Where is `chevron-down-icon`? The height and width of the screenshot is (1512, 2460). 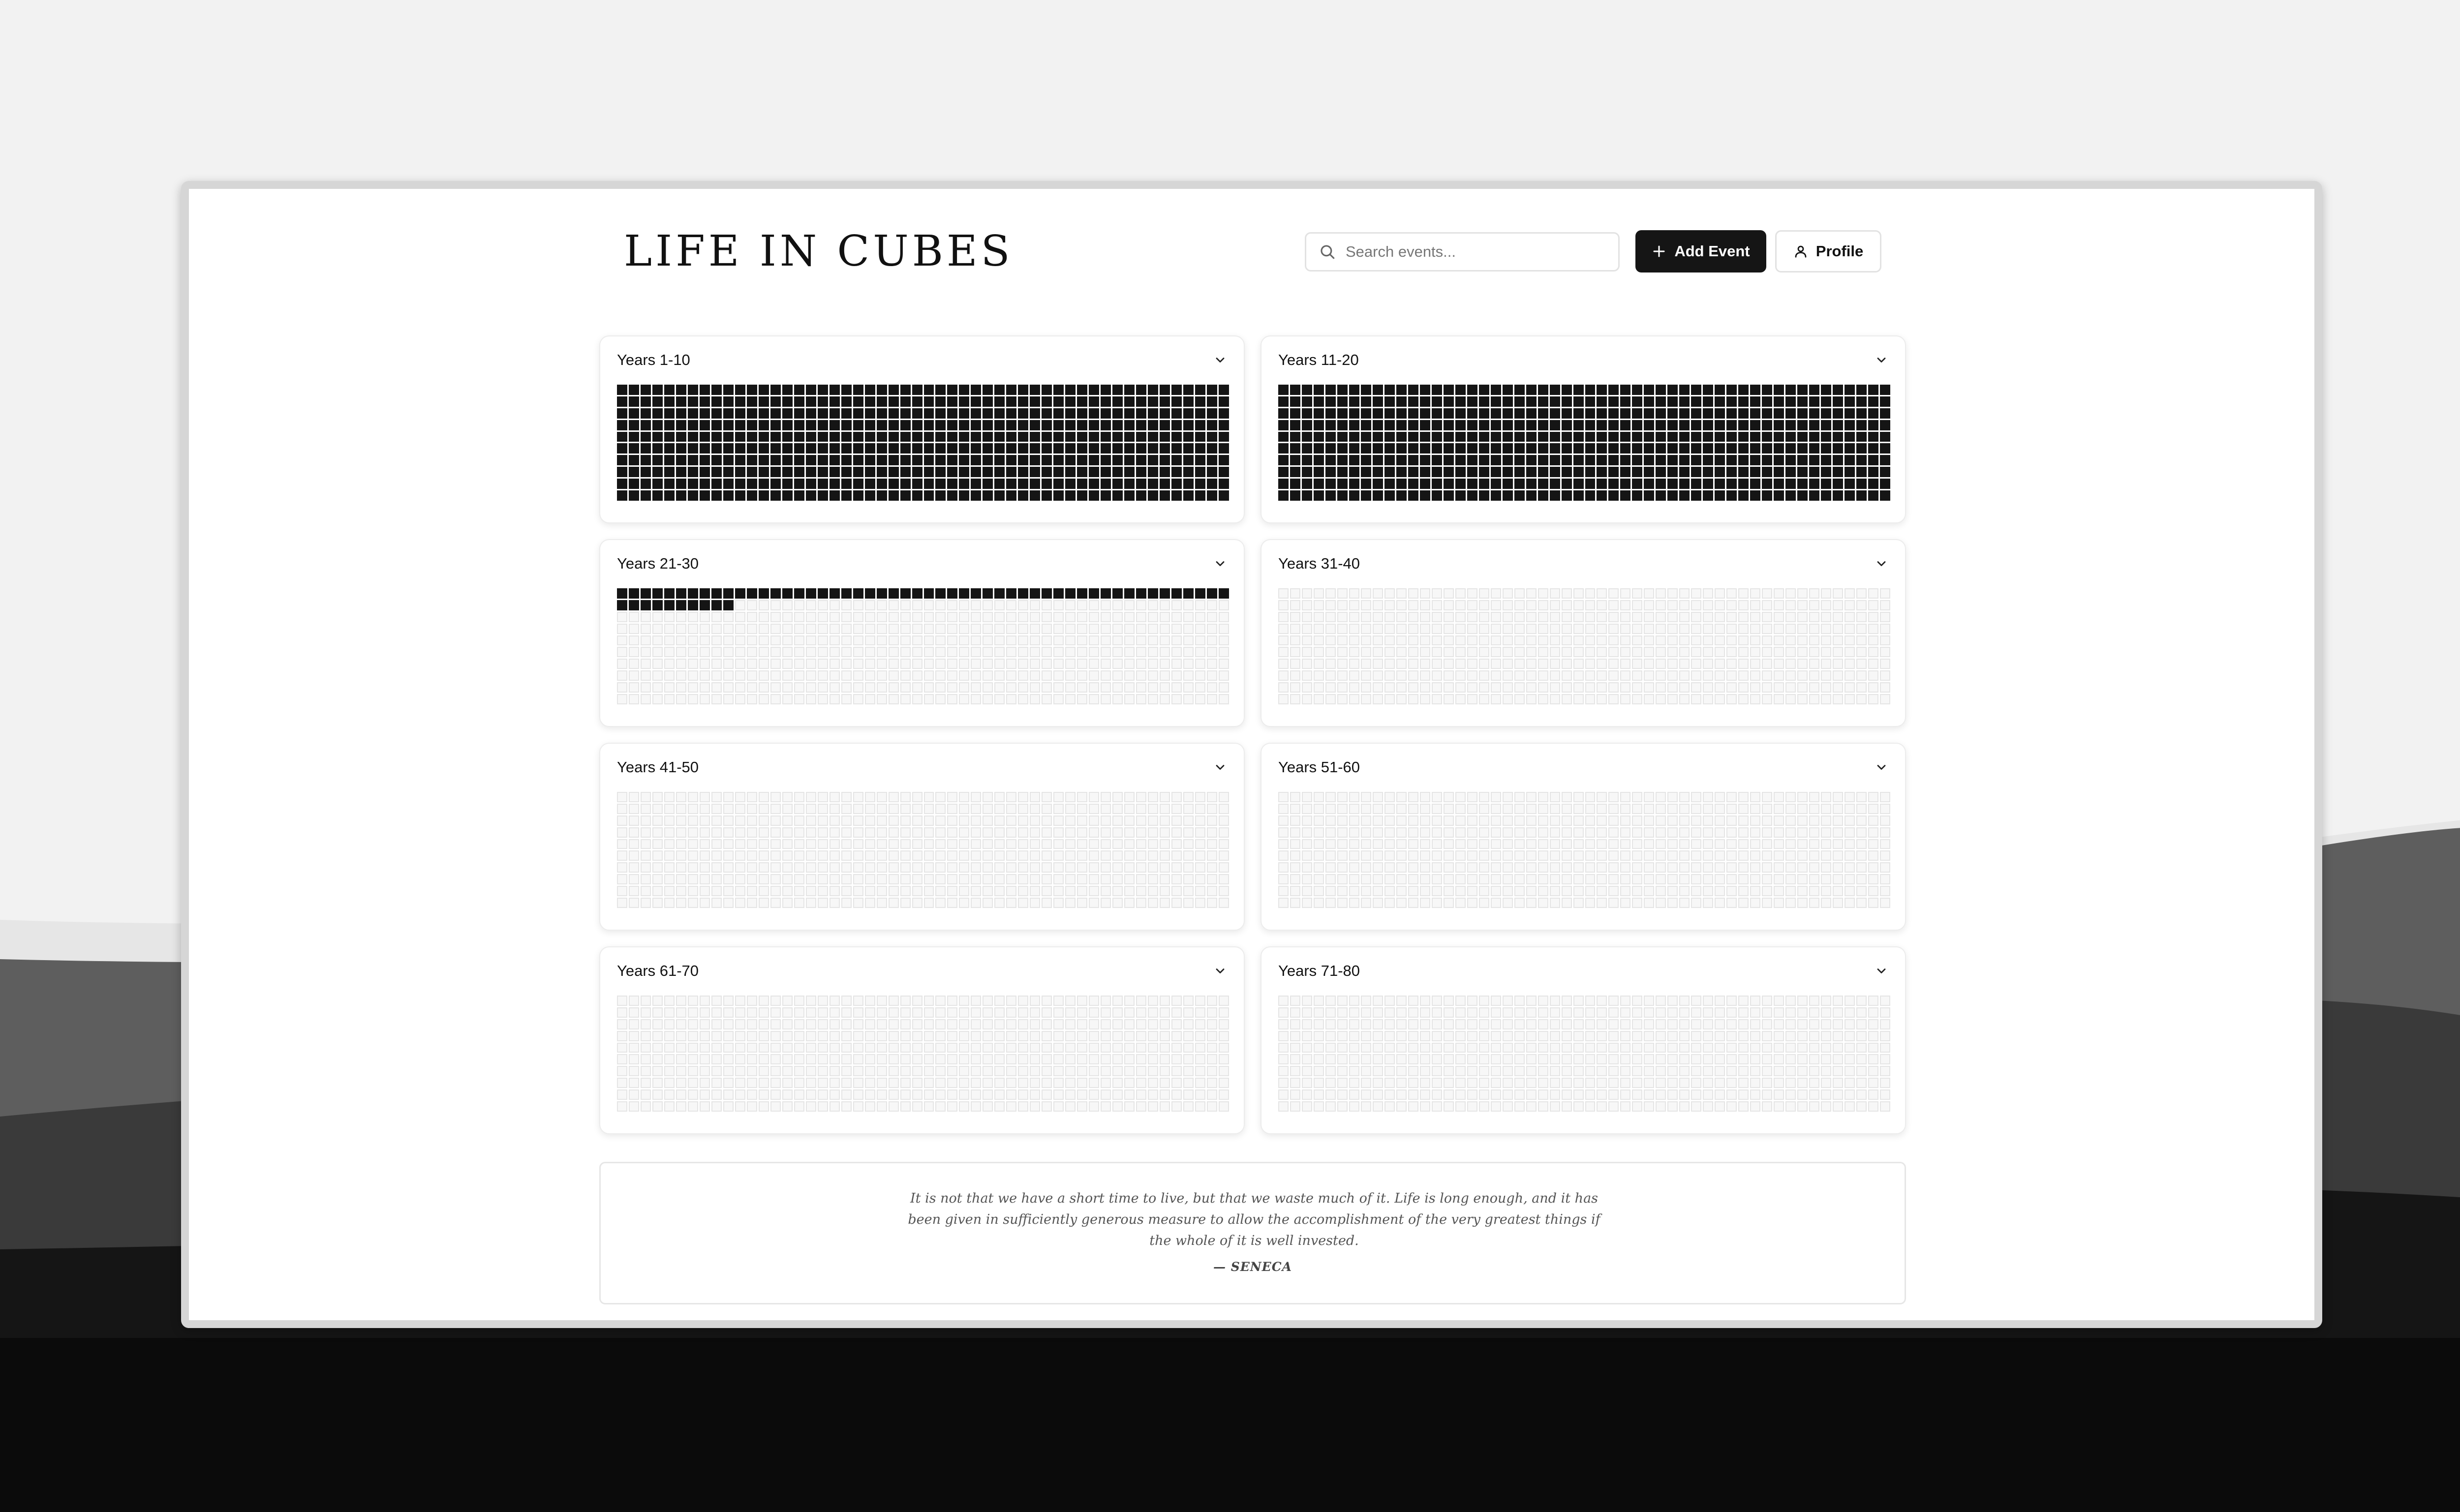
chevron-down-icon is located at coordinates (1881, 971).